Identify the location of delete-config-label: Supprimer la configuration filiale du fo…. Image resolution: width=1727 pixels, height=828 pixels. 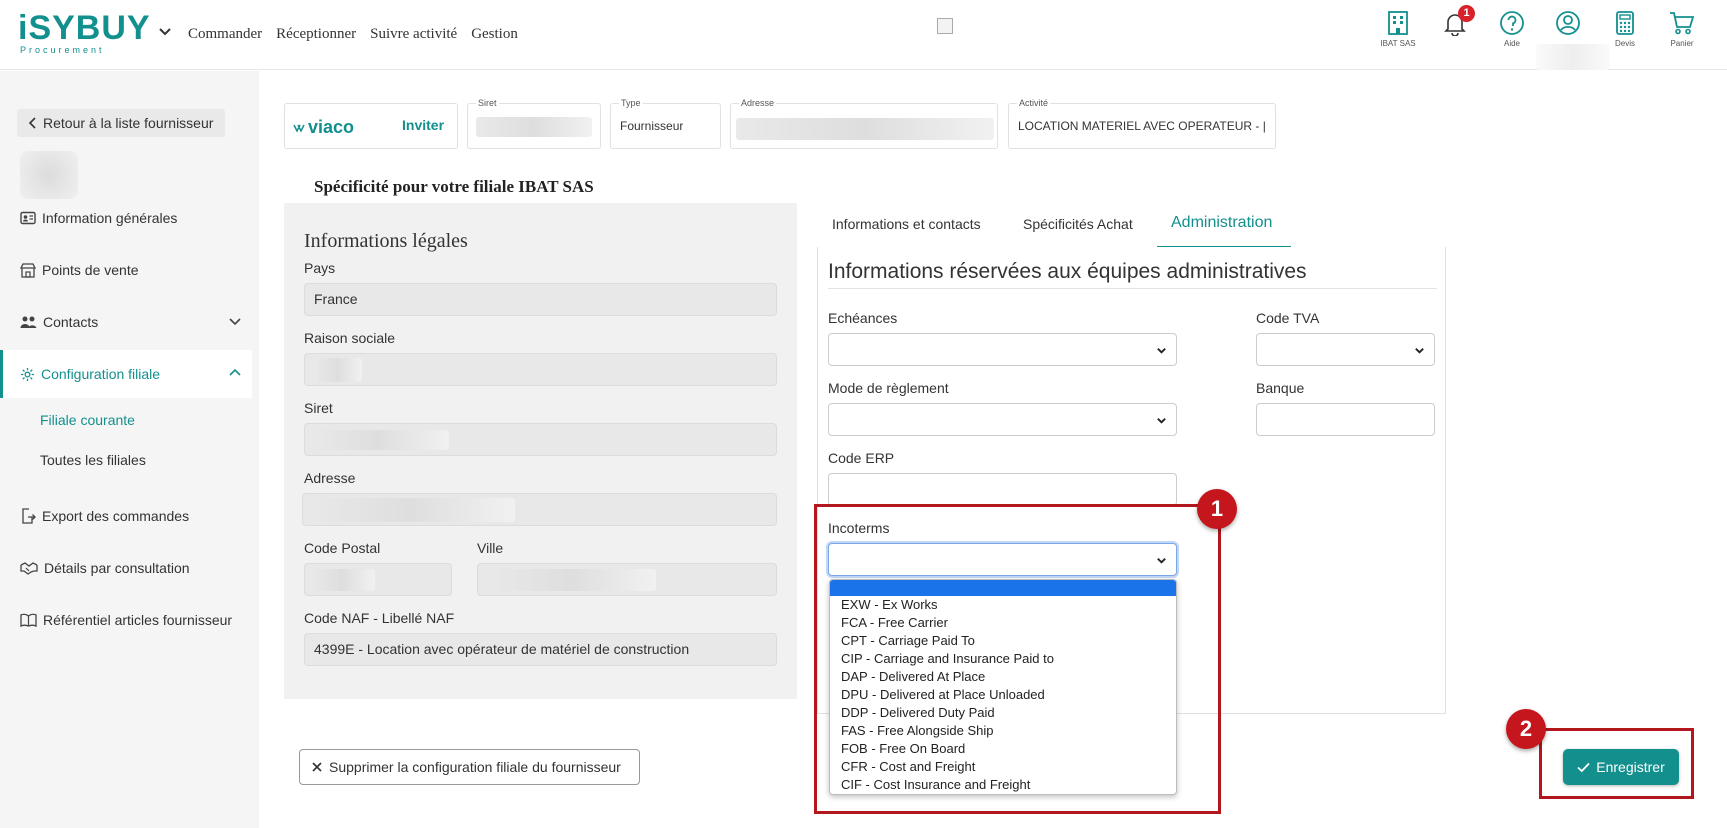
(475, 767).